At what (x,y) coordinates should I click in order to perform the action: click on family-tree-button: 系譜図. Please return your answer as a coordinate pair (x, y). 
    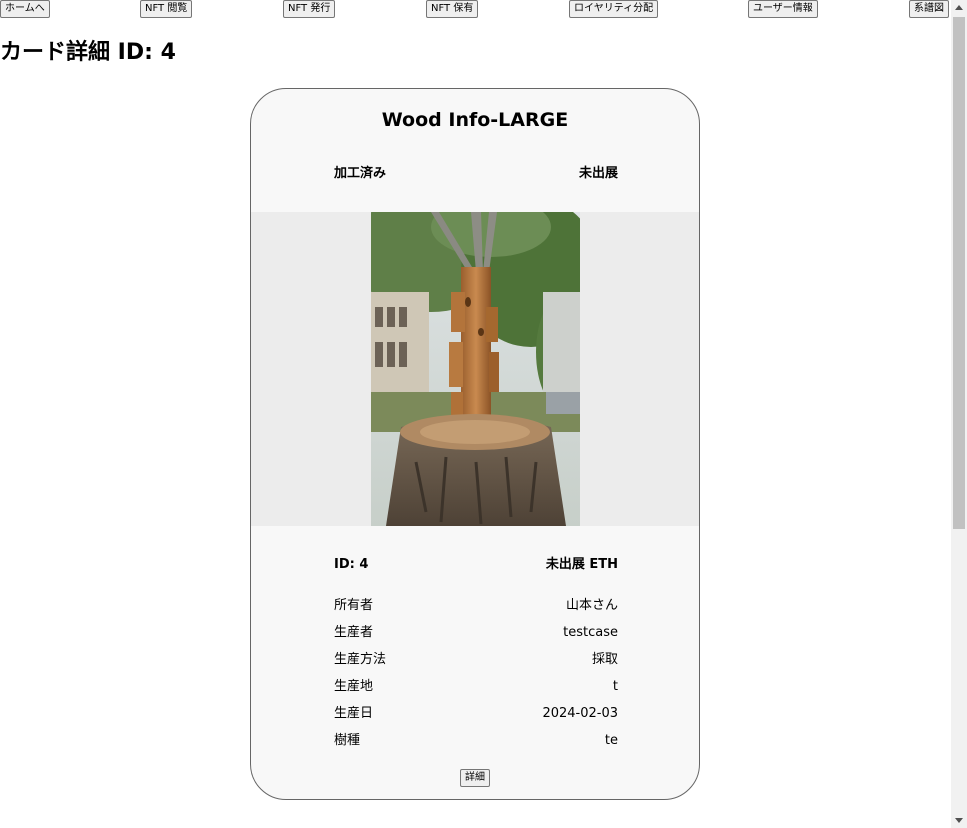
    Looking at the image, I should click on (929, 9).